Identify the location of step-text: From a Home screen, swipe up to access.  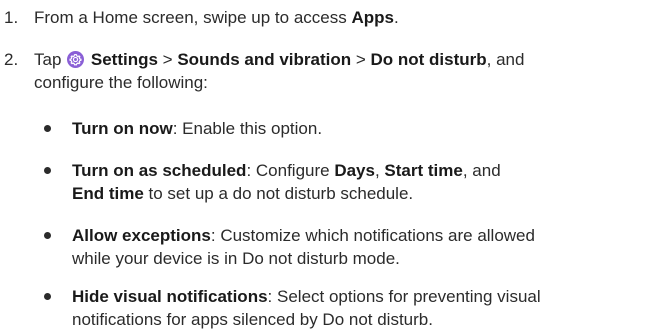
(193, 17).